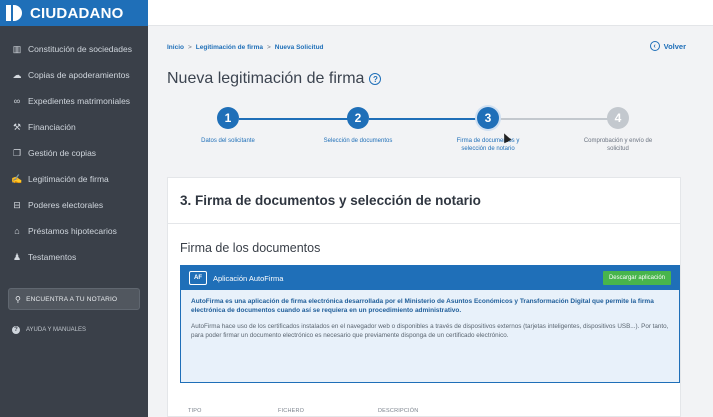 Image resolution: width=713 pixels, height=417 pixels. I want to click on sidebar-item-prestamos: ⌂ Préstamos hipotecarios, so click(74, 231).